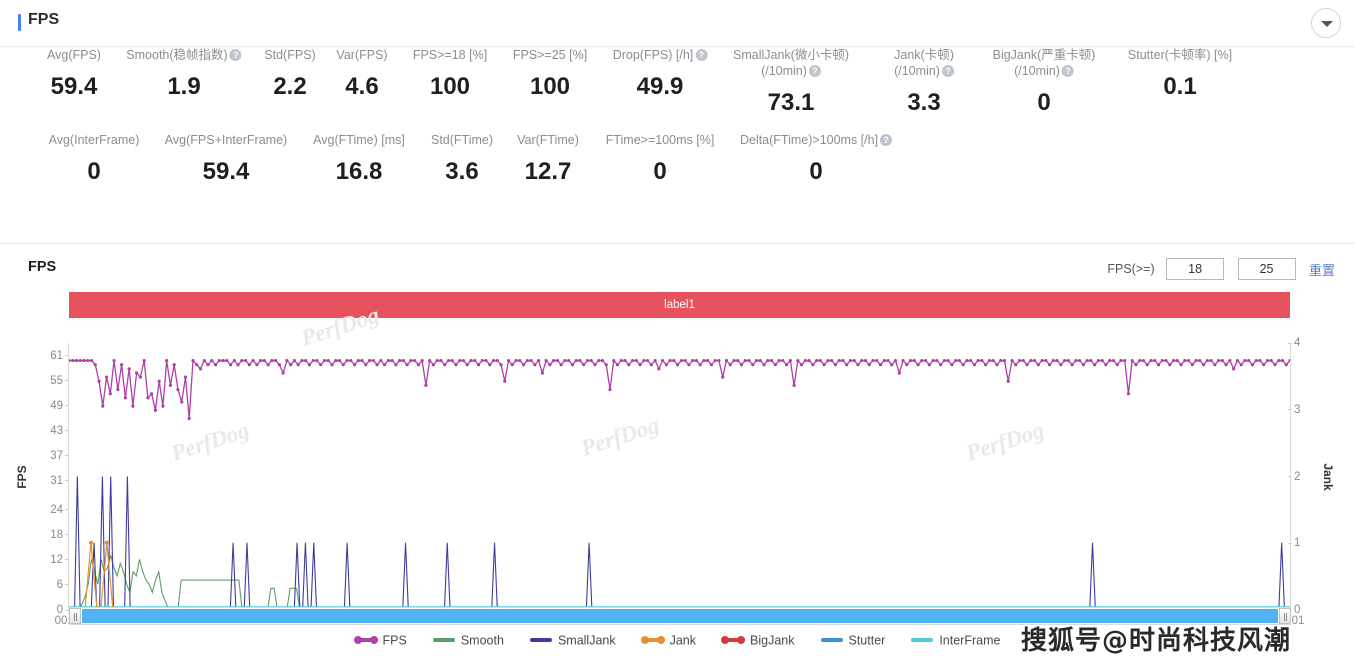 The height and width of the screenshot is (660, 1355). Describe the element at coordinates (1326, 23) in the screenshot. I see `collapse-panel-button` at that location.